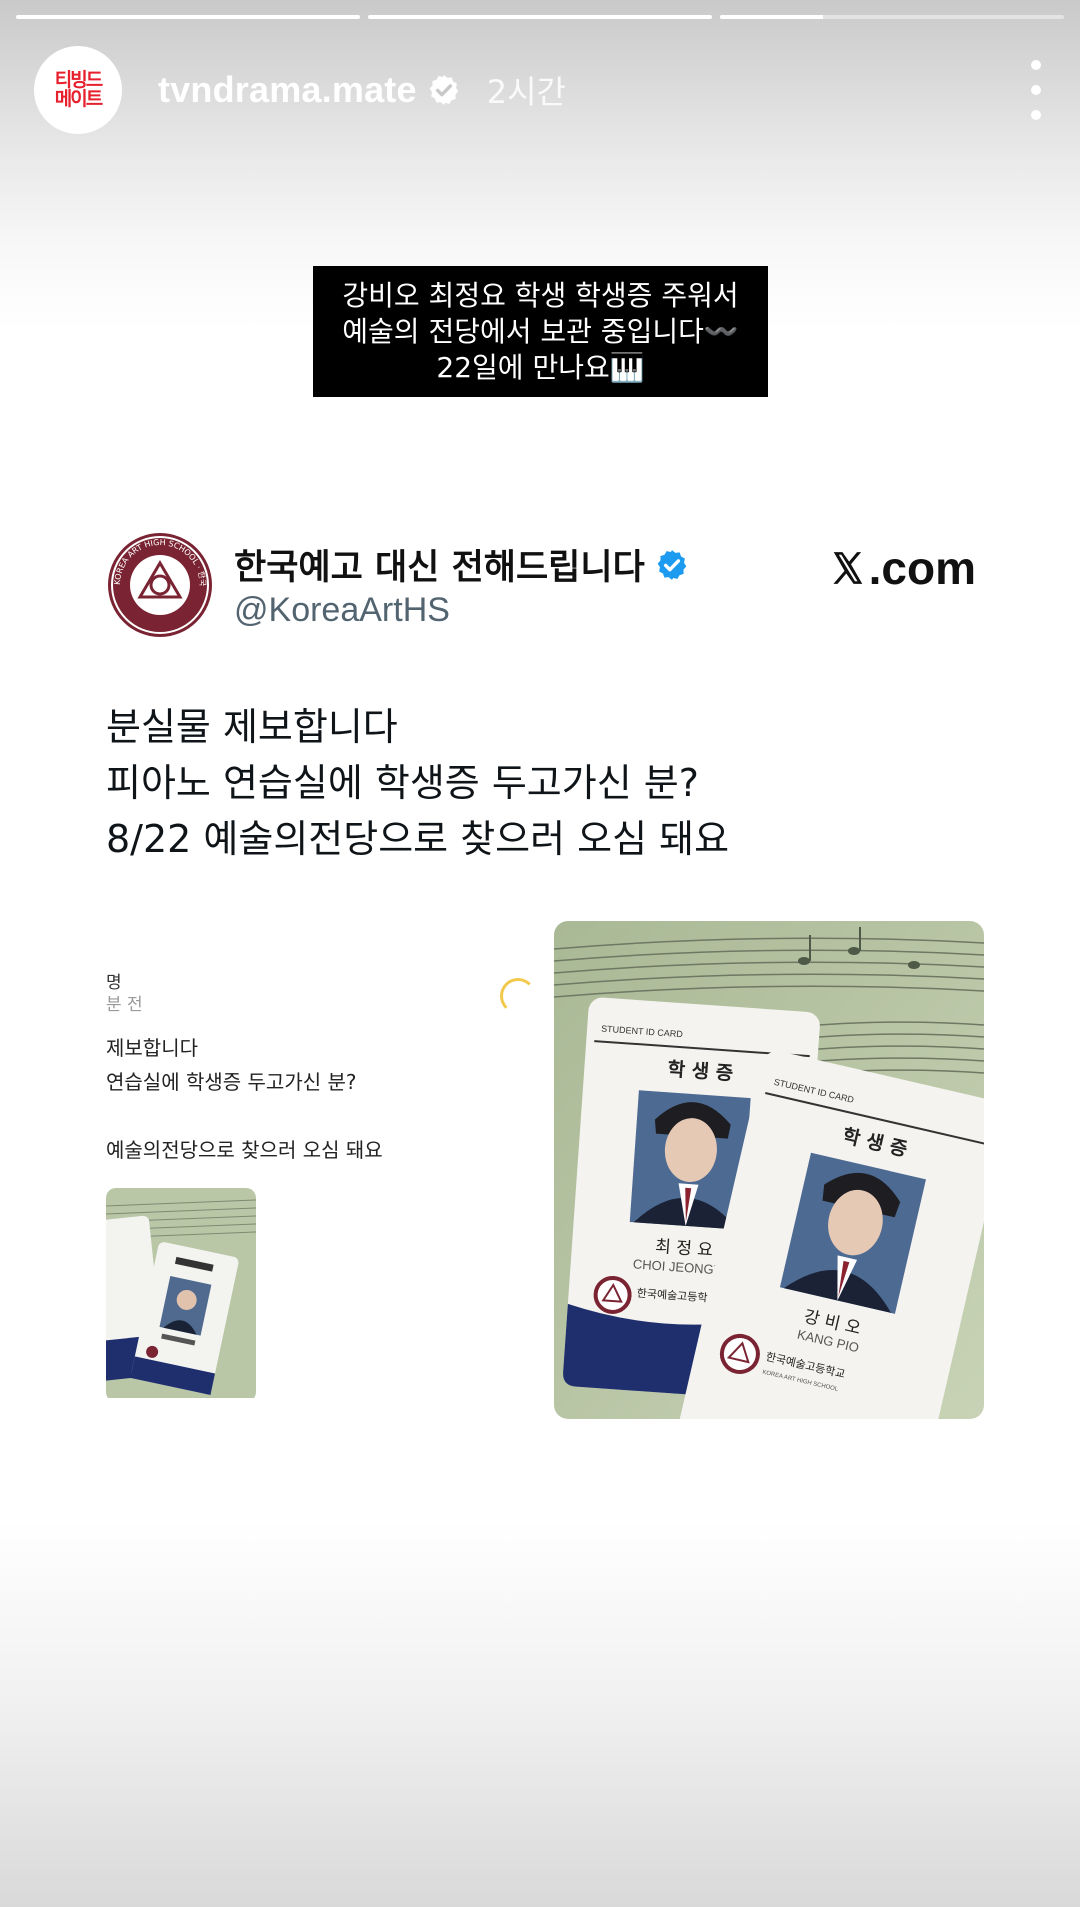  Describe the element at coordinates (540, 295) in the screenshot. I see `caption-line-1: 강비오 최정요 학생 학생증 주워서` at that location.